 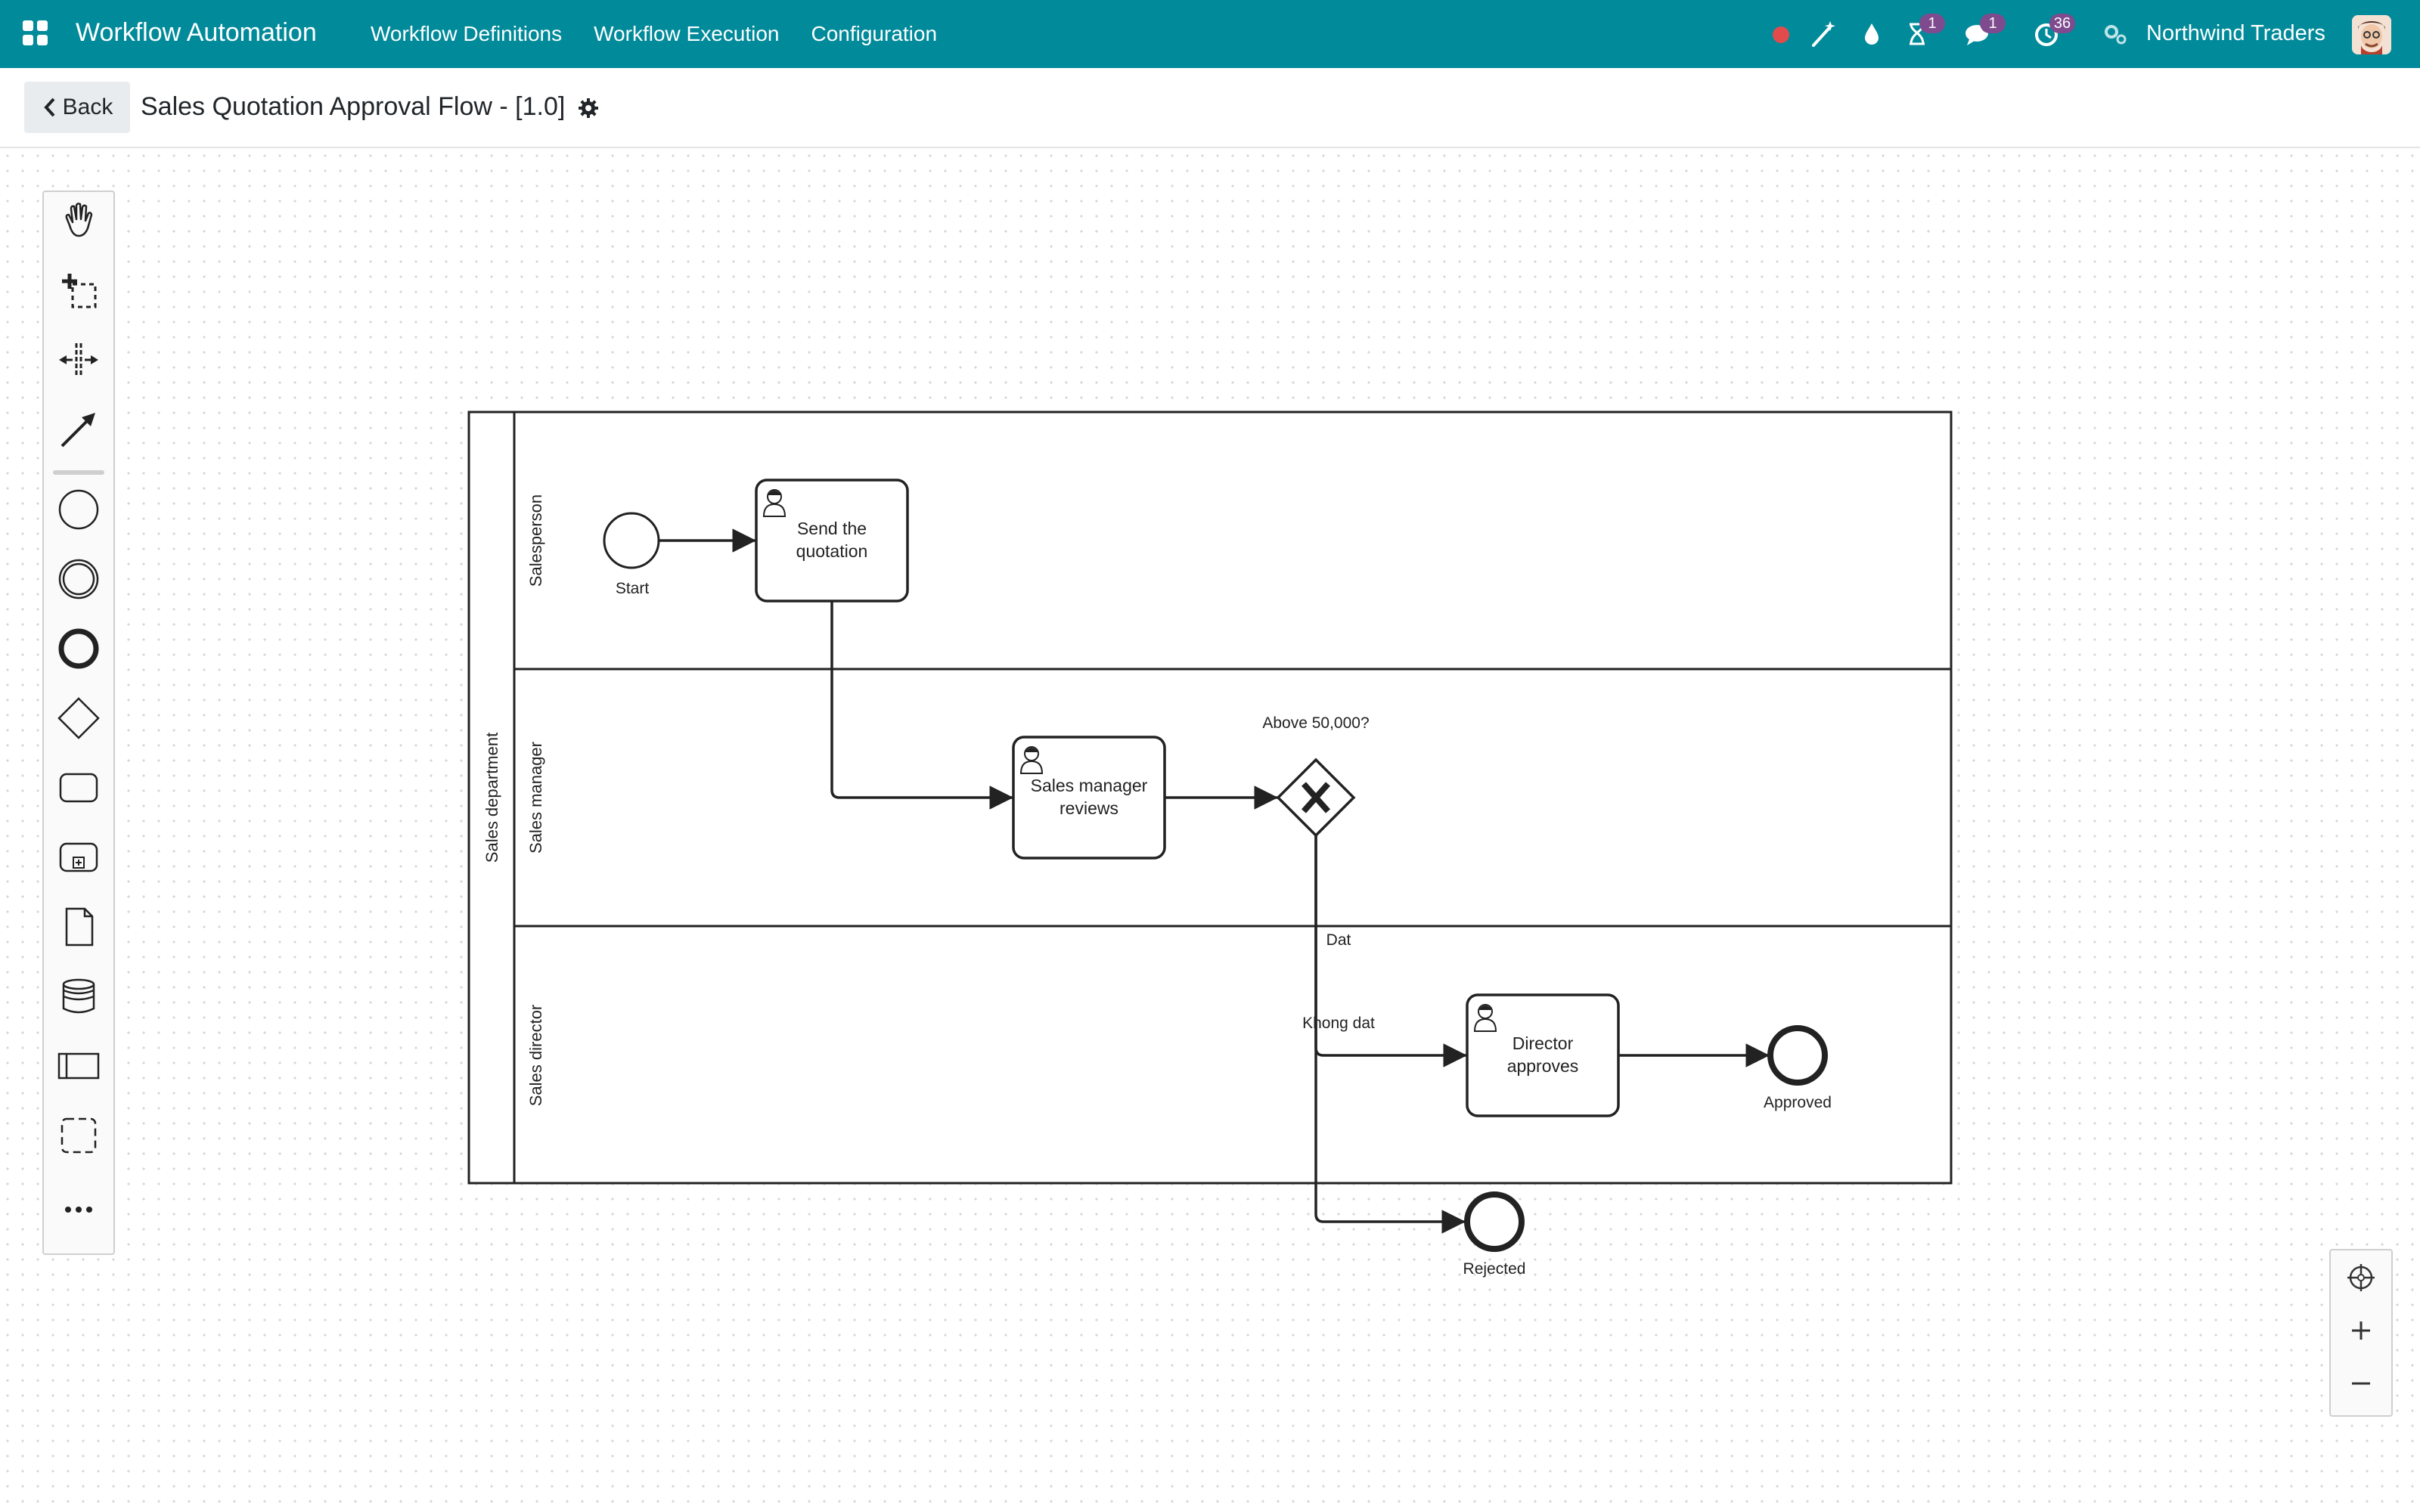 I want to click on intermediate-event-icon, so click(x=78, y=579).